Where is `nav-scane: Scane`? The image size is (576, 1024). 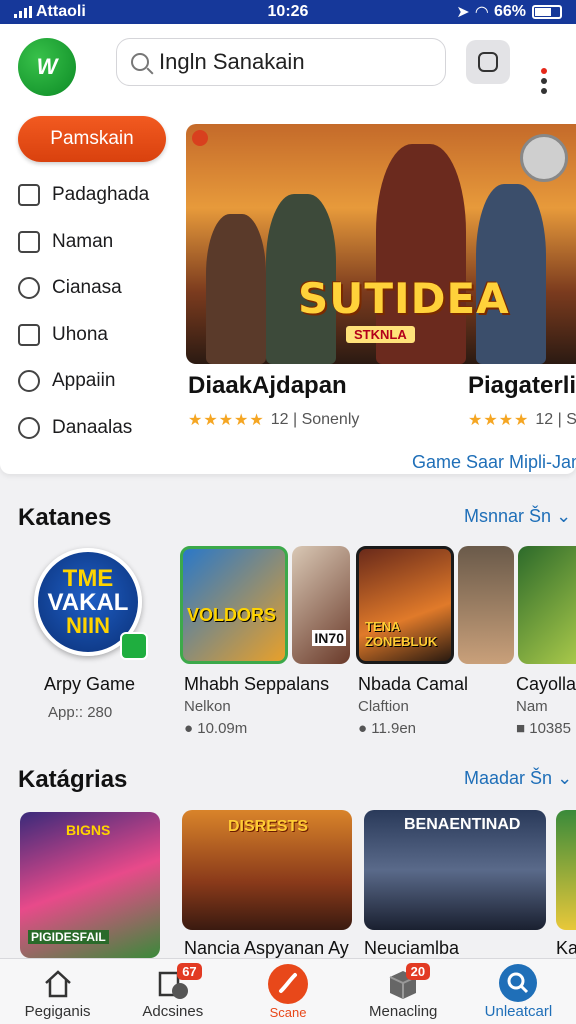 nav-scane: Scane is located at coordinates (287, 991).